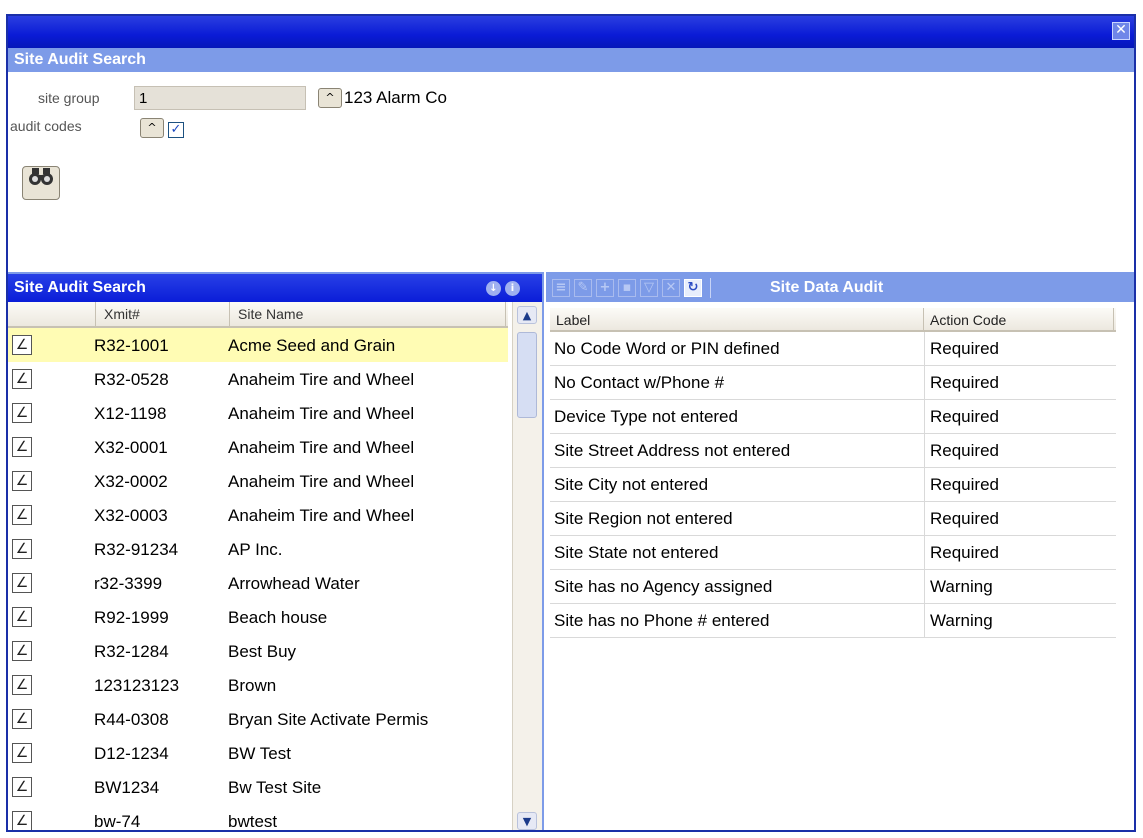  What do you see at coordinates (220, 98) in the screenshot?
I see `site-group-input` at bounding box center [220, 98].